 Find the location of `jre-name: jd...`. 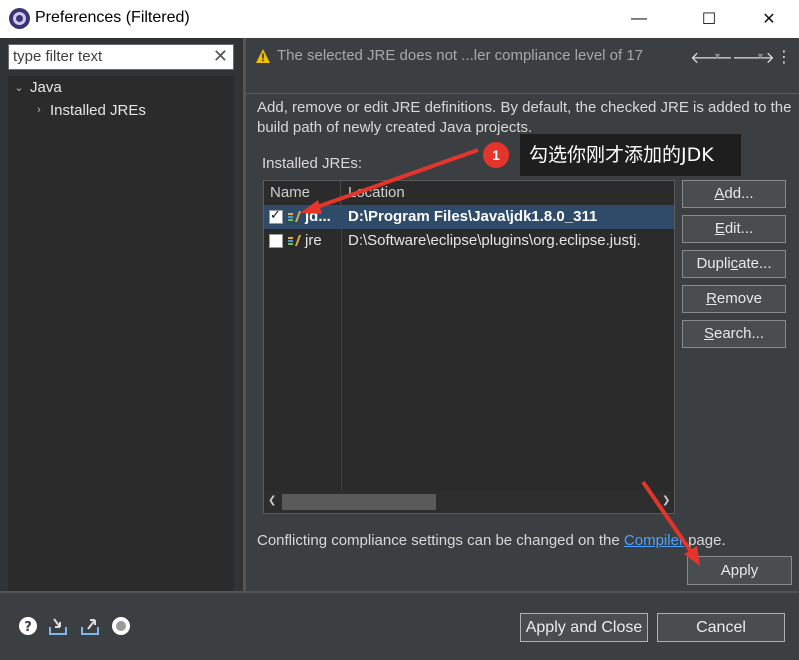

jre-name: jd... is located at coordinates (318, 216).